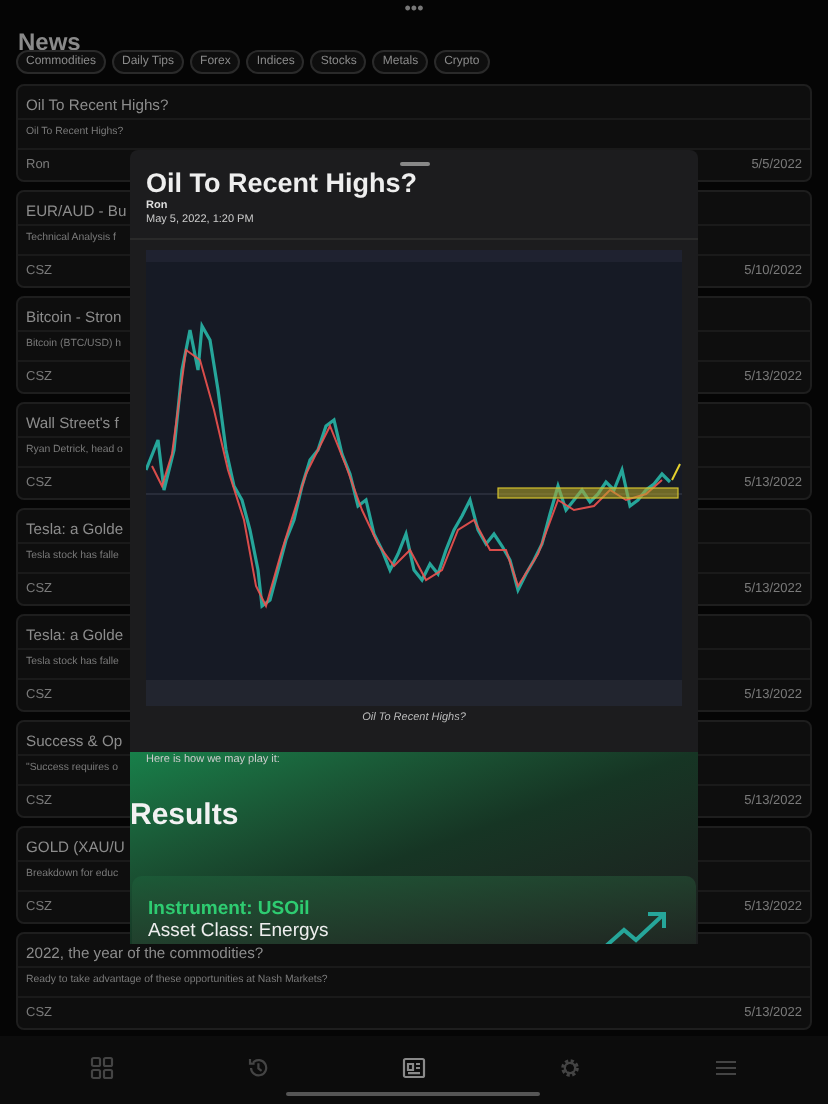 The image size is (828, 1104). Describe the element at coordinates (570, 1068) in the screenshot. I see `settings-icon` at that location.